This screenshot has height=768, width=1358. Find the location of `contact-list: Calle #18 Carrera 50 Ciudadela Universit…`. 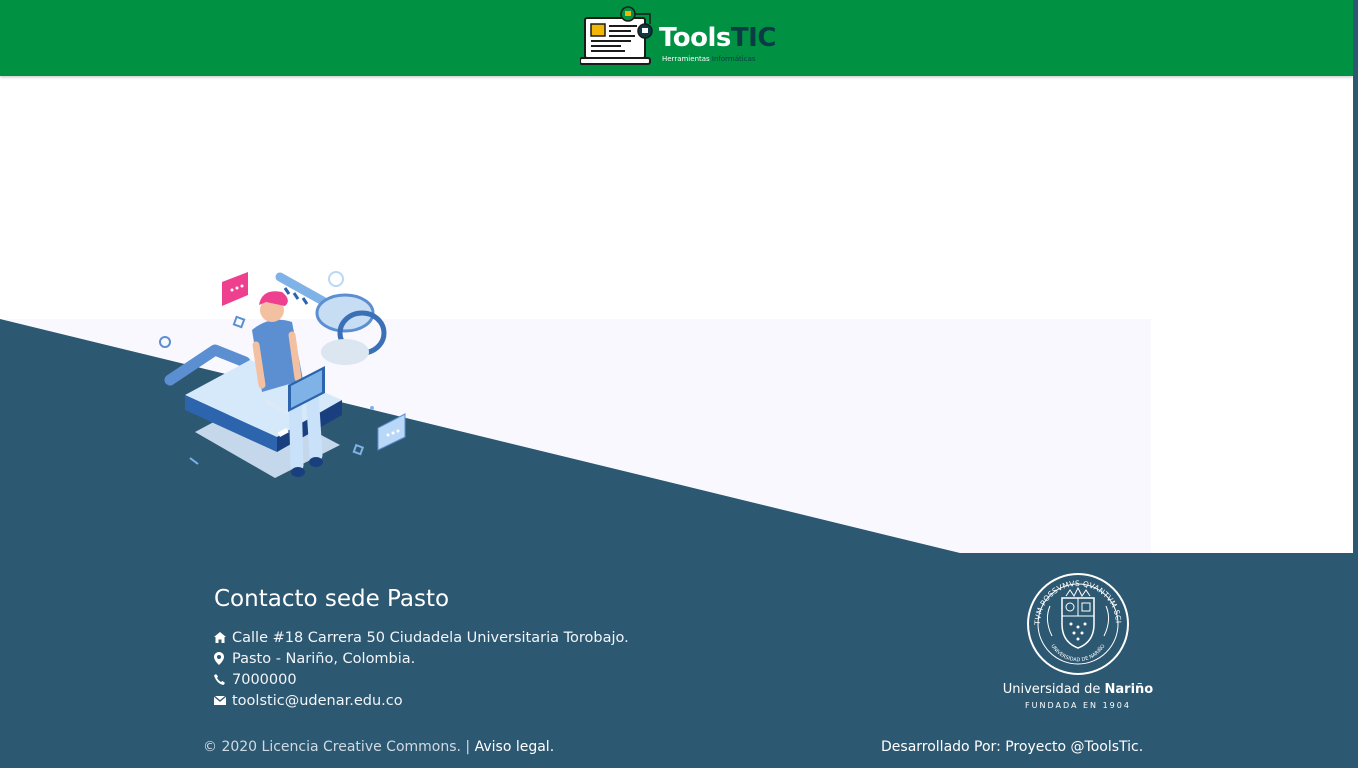

contact-list: Calle #18 Carrera 50 Ciudadela Universit… is located at coordinates (421, 669).